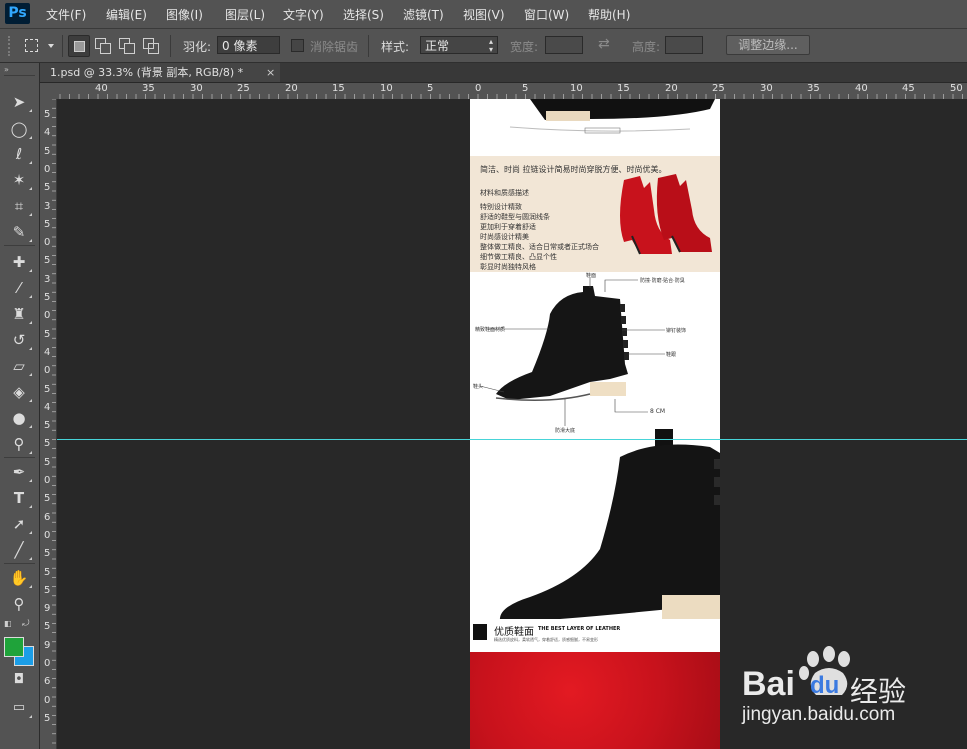 Image resolution: width=967 pixels, height=749 pixels. I want to click on feather-label: 羽化:, so click(197, 47).